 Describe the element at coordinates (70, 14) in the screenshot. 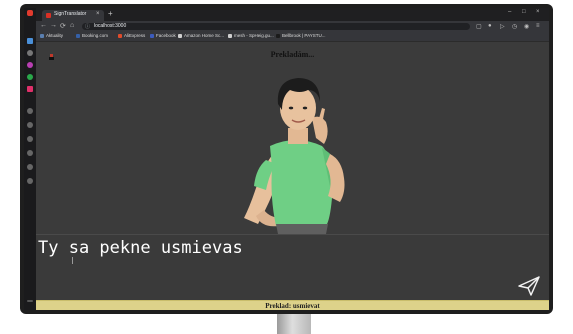

I see `tab-title: SignTranslator` at that location.